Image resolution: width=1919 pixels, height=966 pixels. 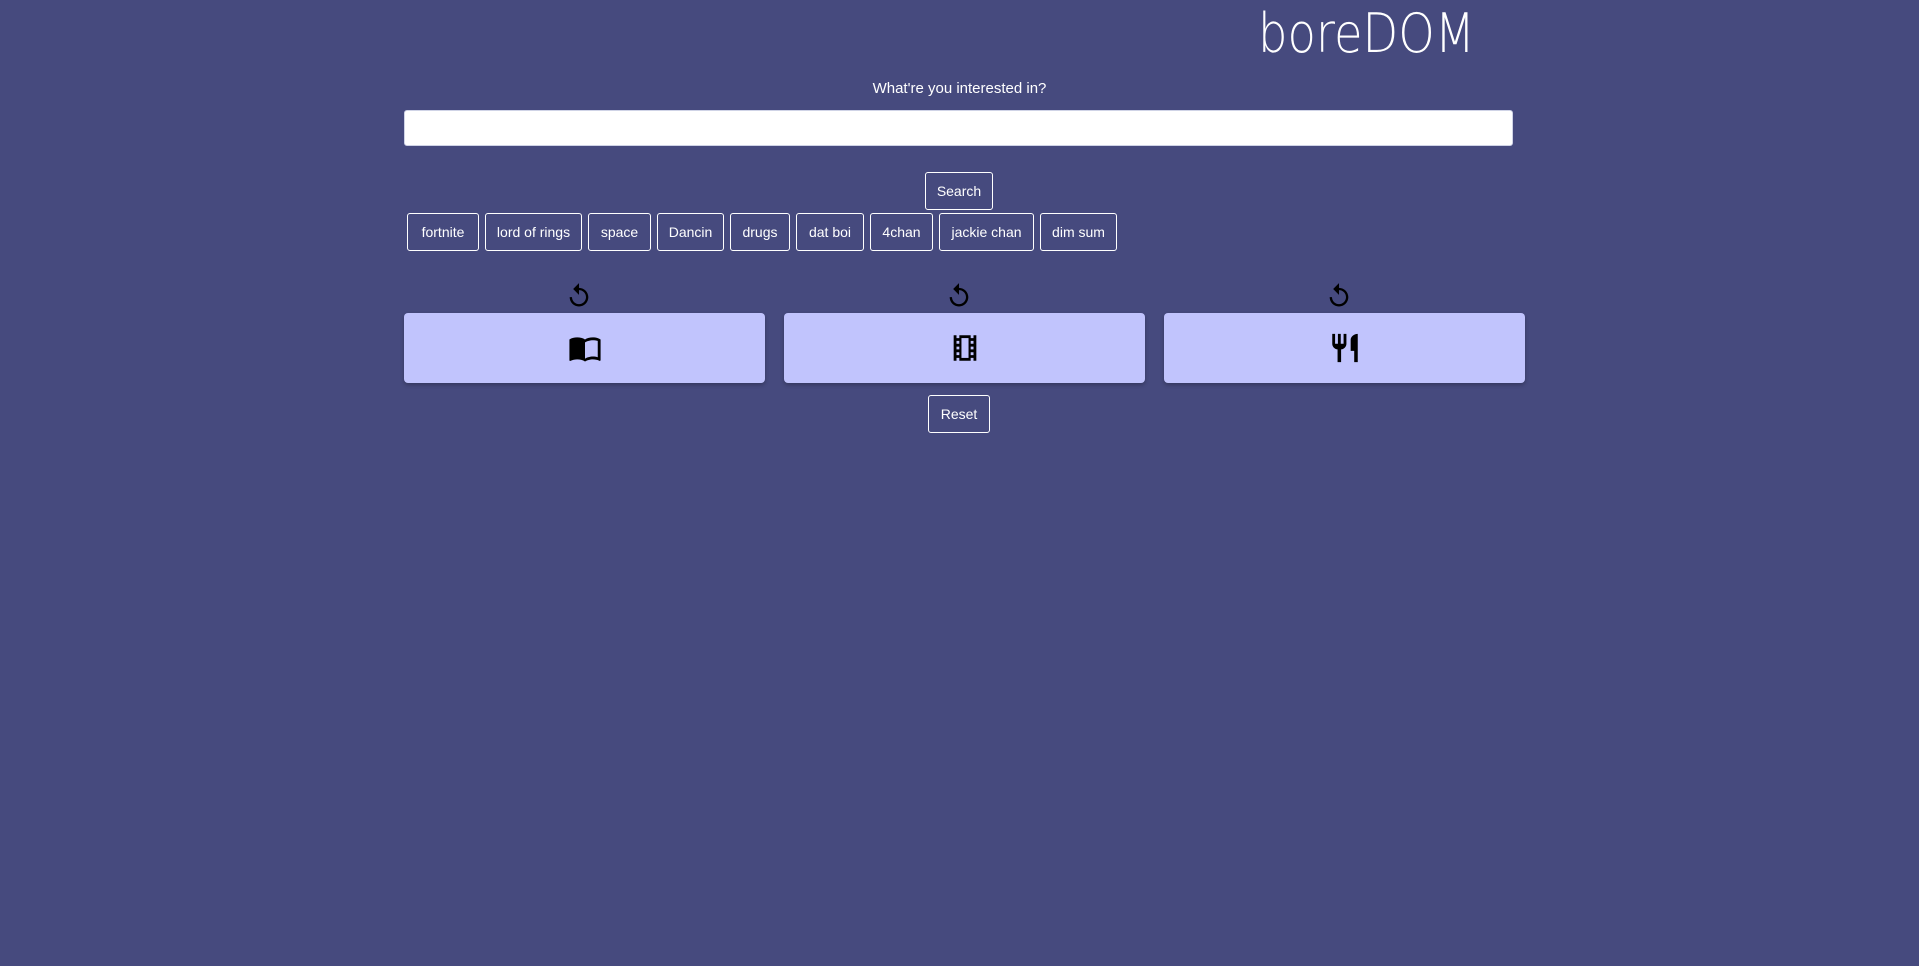 I want to click on suggestion-chip-dat-boi: dat boi, so click(x=830, y=232).